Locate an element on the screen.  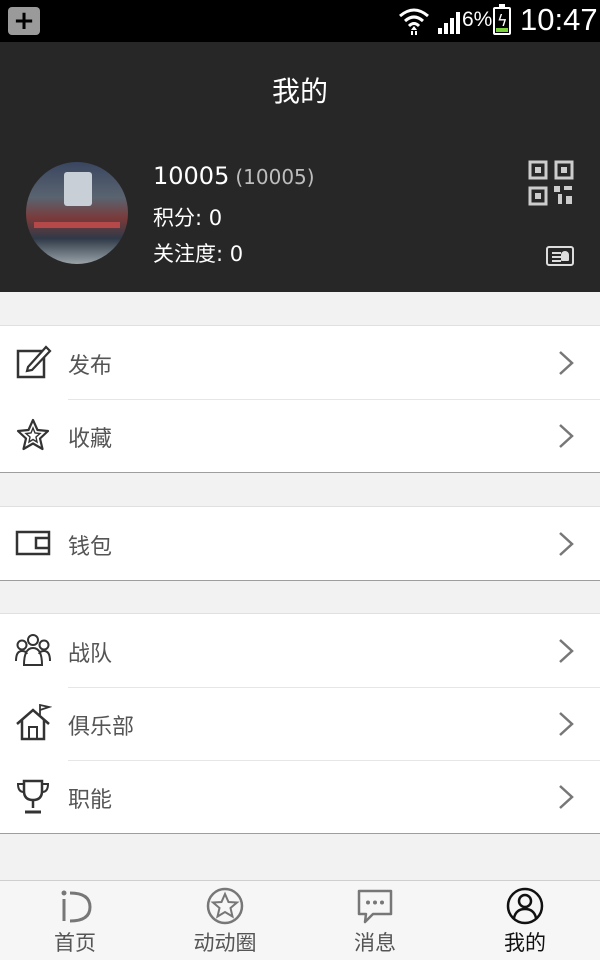
points-label: 积分: 0 is located at coordinates (188, 218).